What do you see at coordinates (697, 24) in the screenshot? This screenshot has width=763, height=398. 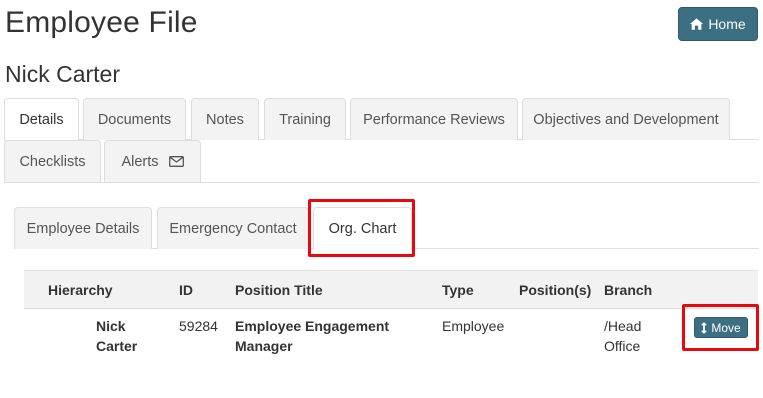 I see `home-icon` at bounding box center [697, 24].